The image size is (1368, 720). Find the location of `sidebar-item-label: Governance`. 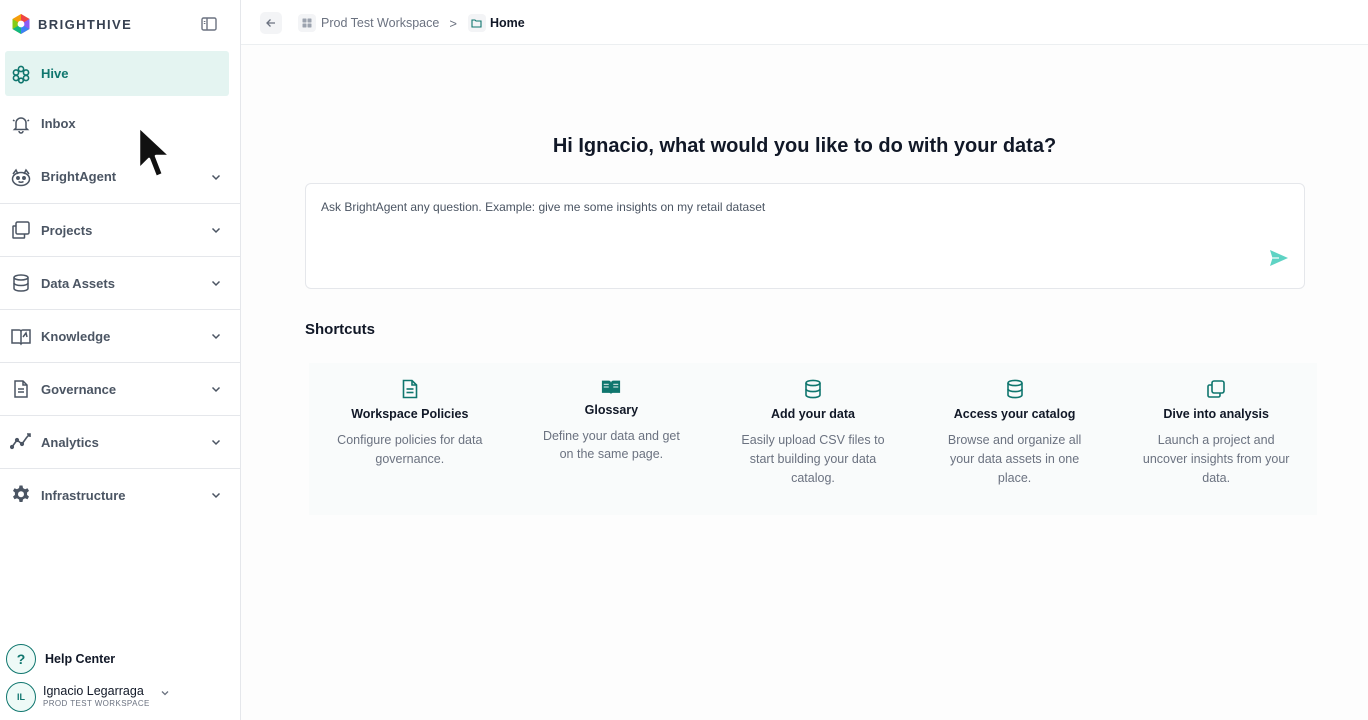

sidebar-item-label: Governance is located at coordinates (79, 389).